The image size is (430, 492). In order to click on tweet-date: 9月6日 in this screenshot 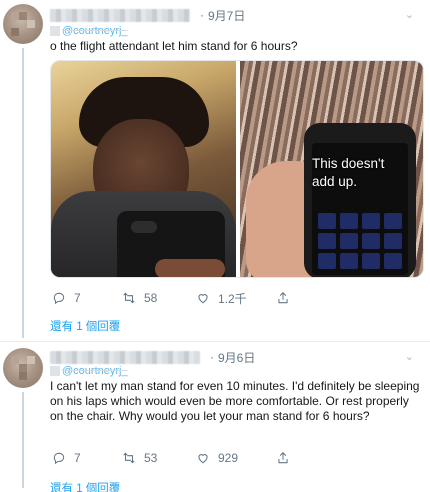, I will do `click(236, 357)`.